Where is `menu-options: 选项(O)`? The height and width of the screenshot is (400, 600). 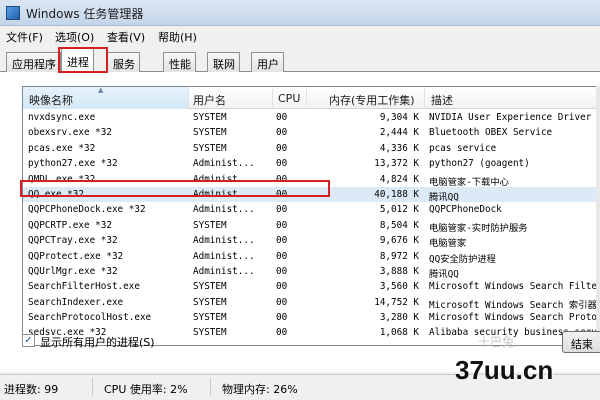 menu-options: 选项(O) is located at coordinates (74, 37).